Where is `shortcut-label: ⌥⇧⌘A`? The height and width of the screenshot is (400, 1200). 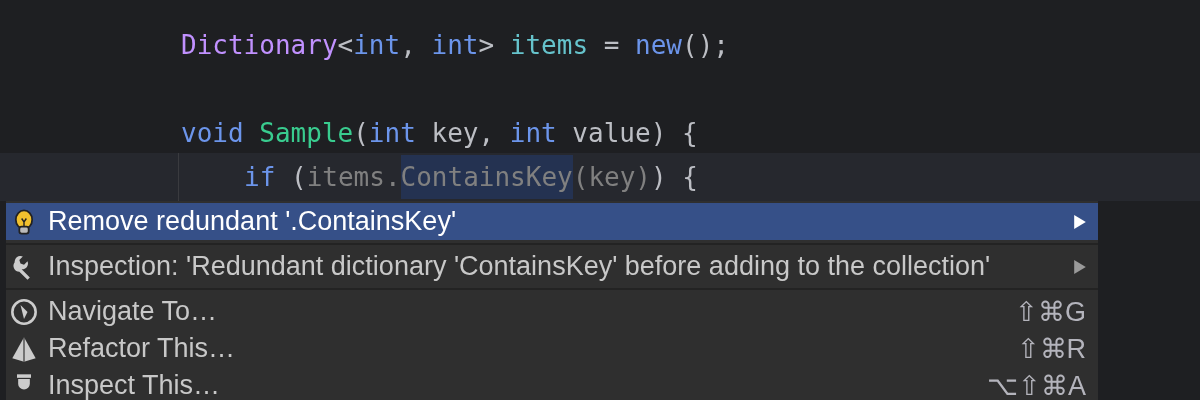
shortcut-label: ⌥⇧⌘A is located at coordinates (1036, 384).